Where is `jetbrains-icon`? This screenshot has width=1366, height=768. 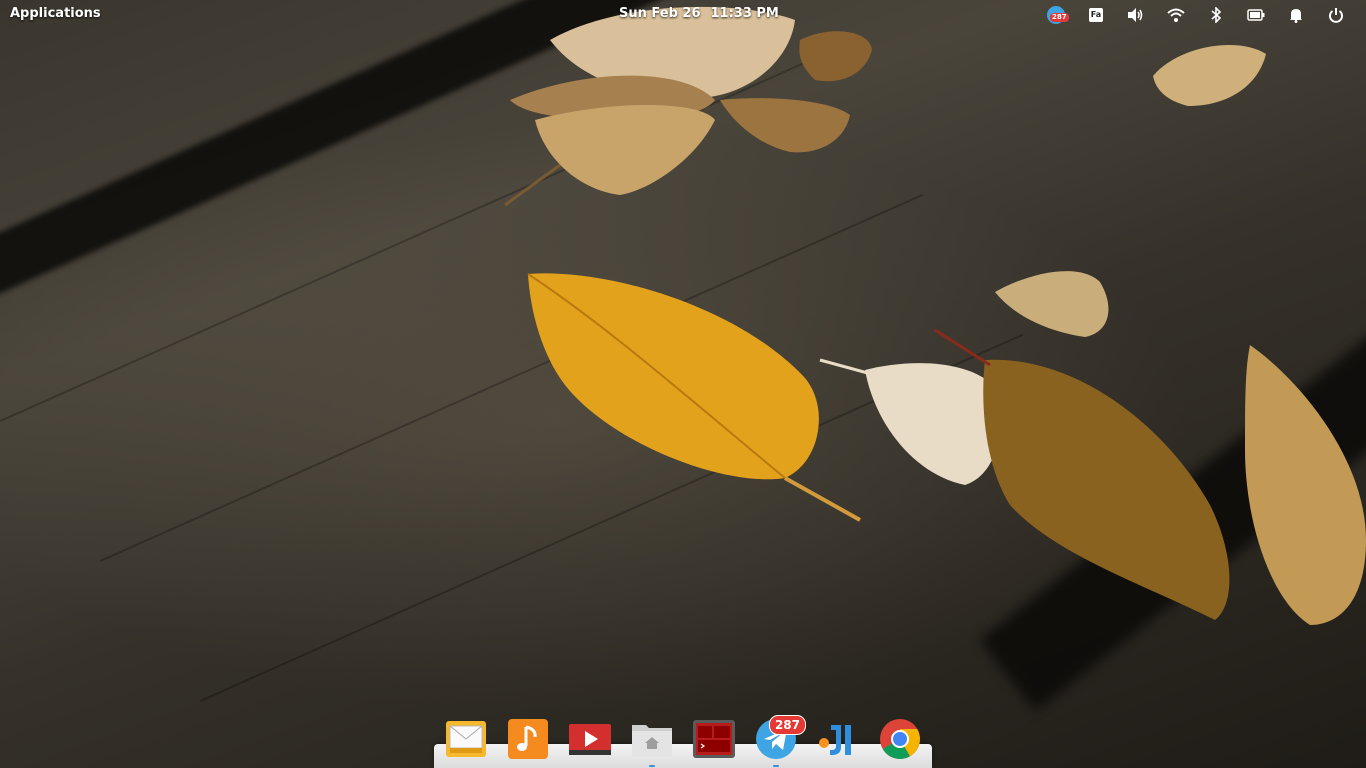 jetbrains-icon is located at coordinates (835, 740).